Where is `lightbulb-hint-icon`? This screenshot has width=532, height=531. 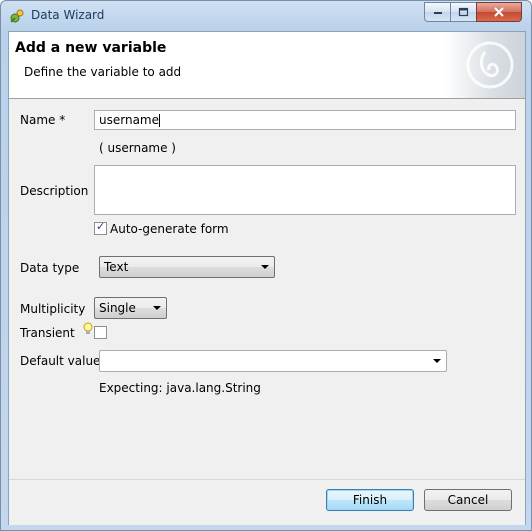 lightbulb-hint-icon is located at coordinates (88, 328).